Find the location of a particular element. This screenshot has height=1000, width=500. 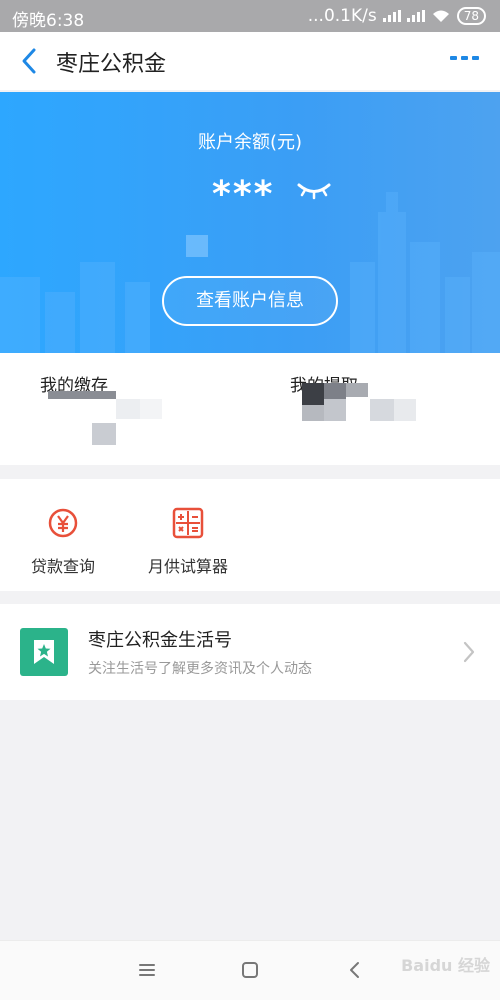

page-title: 枣庄公积金 is located at coordinates (111, 64).